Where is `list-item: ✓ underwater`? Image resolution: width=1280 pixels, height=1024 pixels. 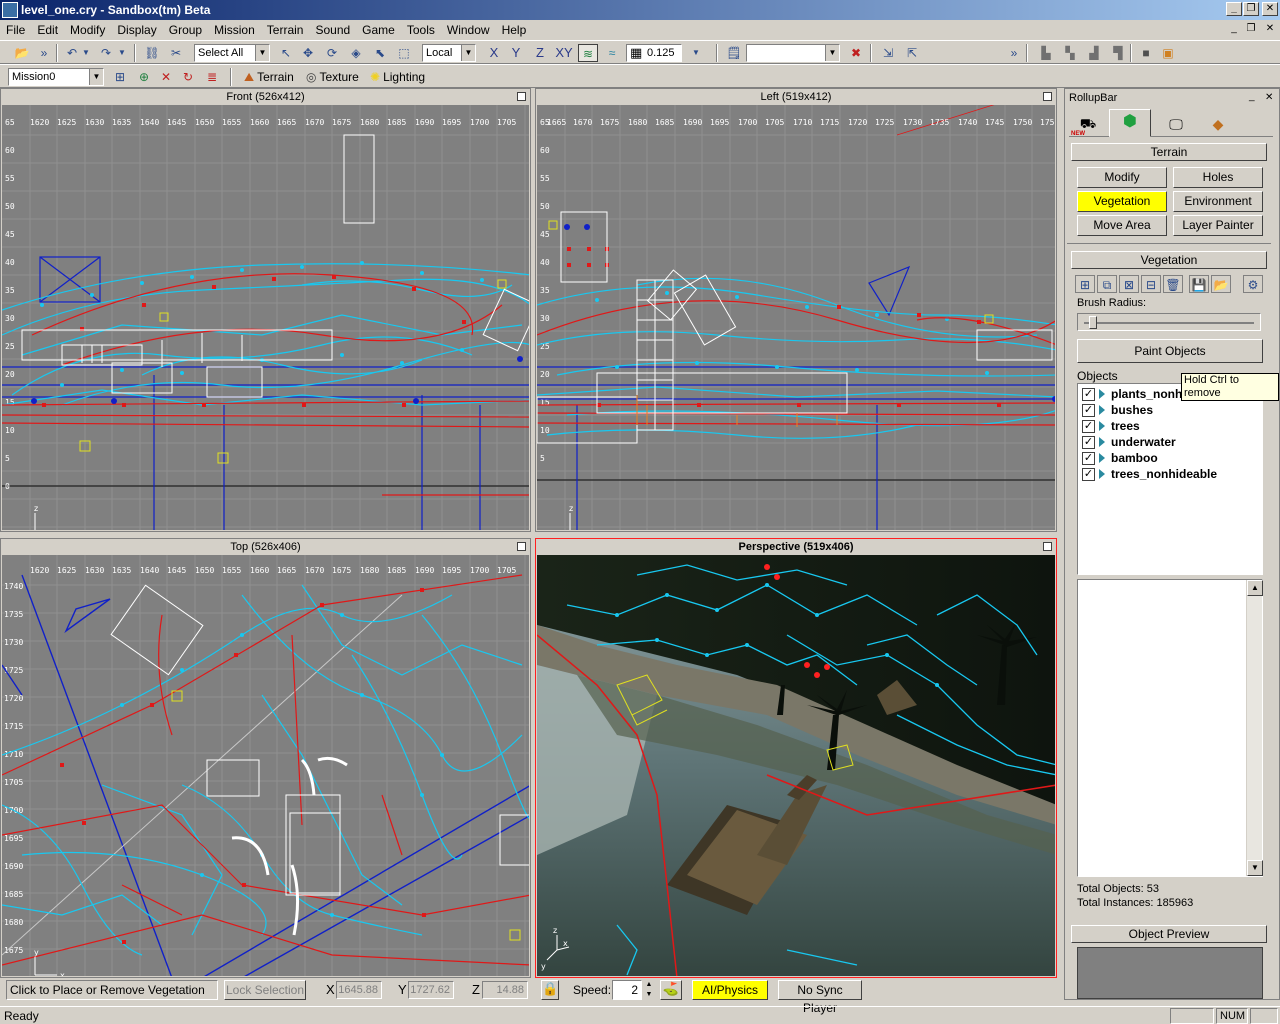 list-item: ✓ underwater is located at coordinates (1129, 442).